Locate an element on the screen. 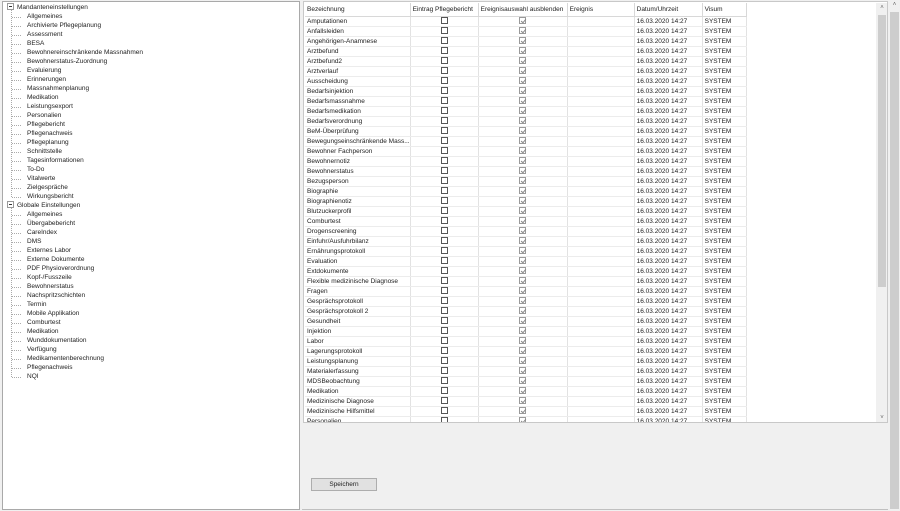 The height and width of the screenshot is (511, 900). table-row: Amputationen 16.03.2020 14:27 SYSTEM is located at coordinates (526, 21).